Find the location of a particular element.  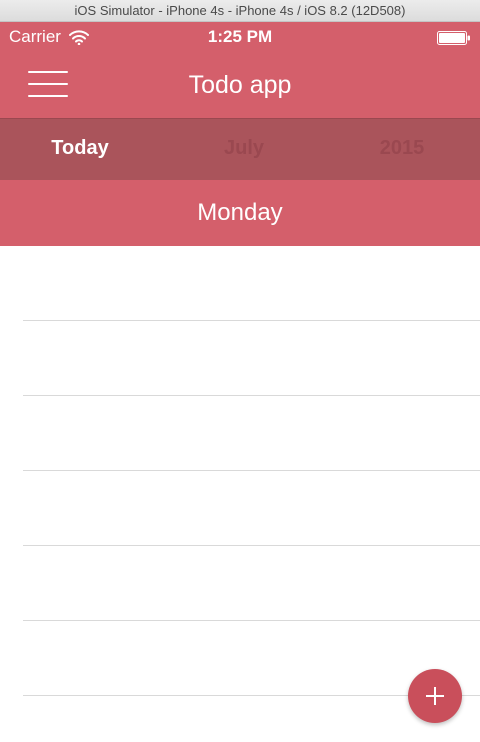

battery-icon is located at coordinates (453, 38).